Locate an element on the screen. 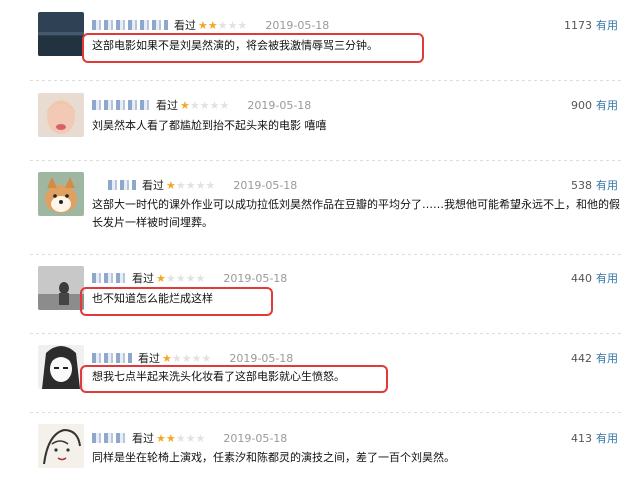 The image size is (640, 483). vote-count: 440 is located at coordinates (581, 278).